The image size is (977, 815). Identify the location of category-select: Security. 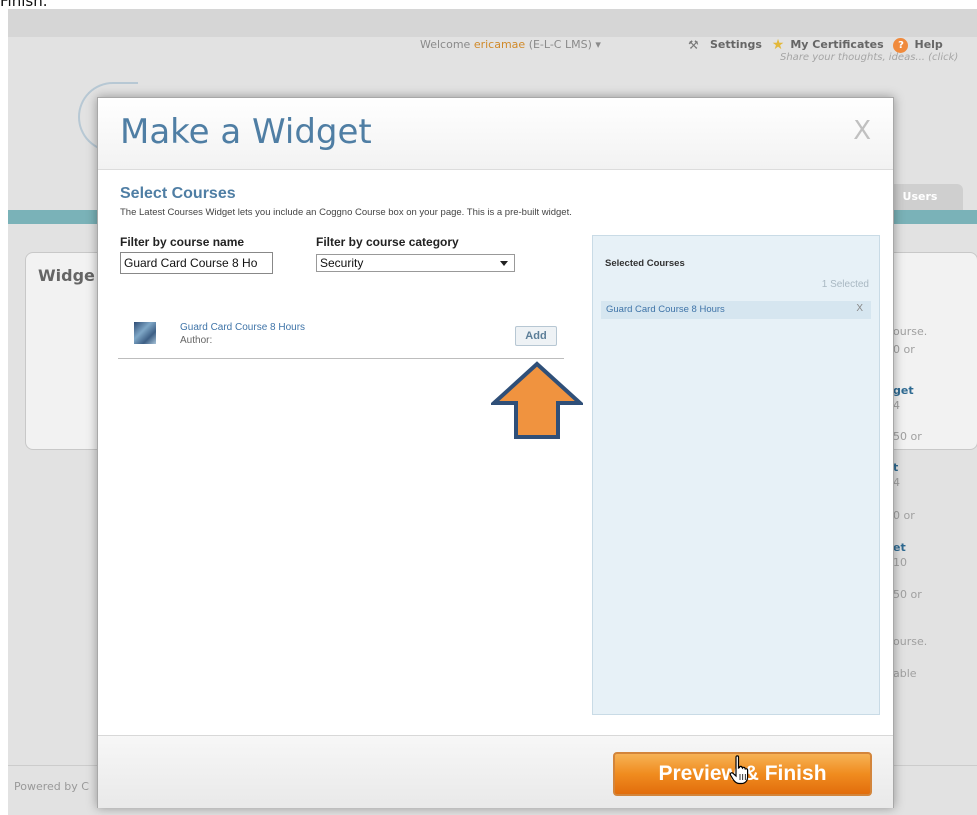
(415, 263).